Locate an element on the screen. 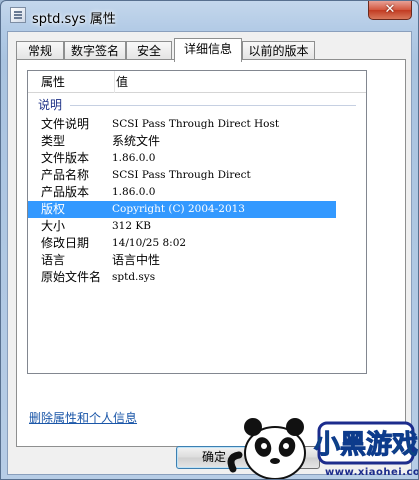 This screenshot has width=419, height=480. list-item: 原始文件名 sptd.sys is located at coordinates (197, 277).